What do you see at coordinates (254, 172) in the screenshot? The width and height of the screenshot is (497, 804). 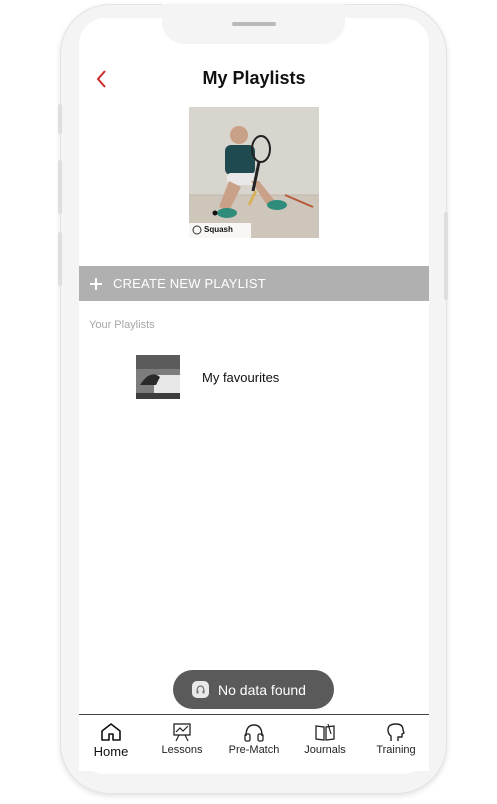 I see `playlist-cover-image: Squash` at bounding box center [254, 172].